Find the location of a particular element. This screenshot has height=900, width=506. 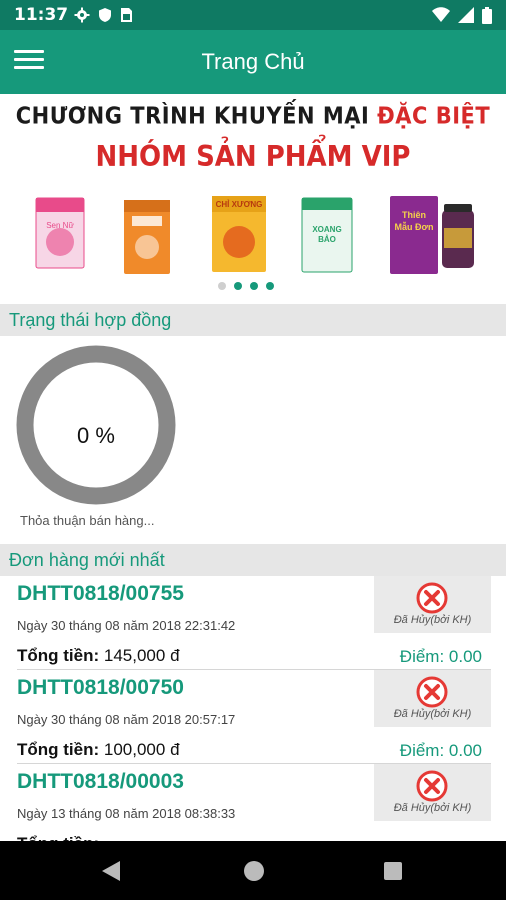

order-total-value: 145,000 đ is located at coordinates (141, 655).